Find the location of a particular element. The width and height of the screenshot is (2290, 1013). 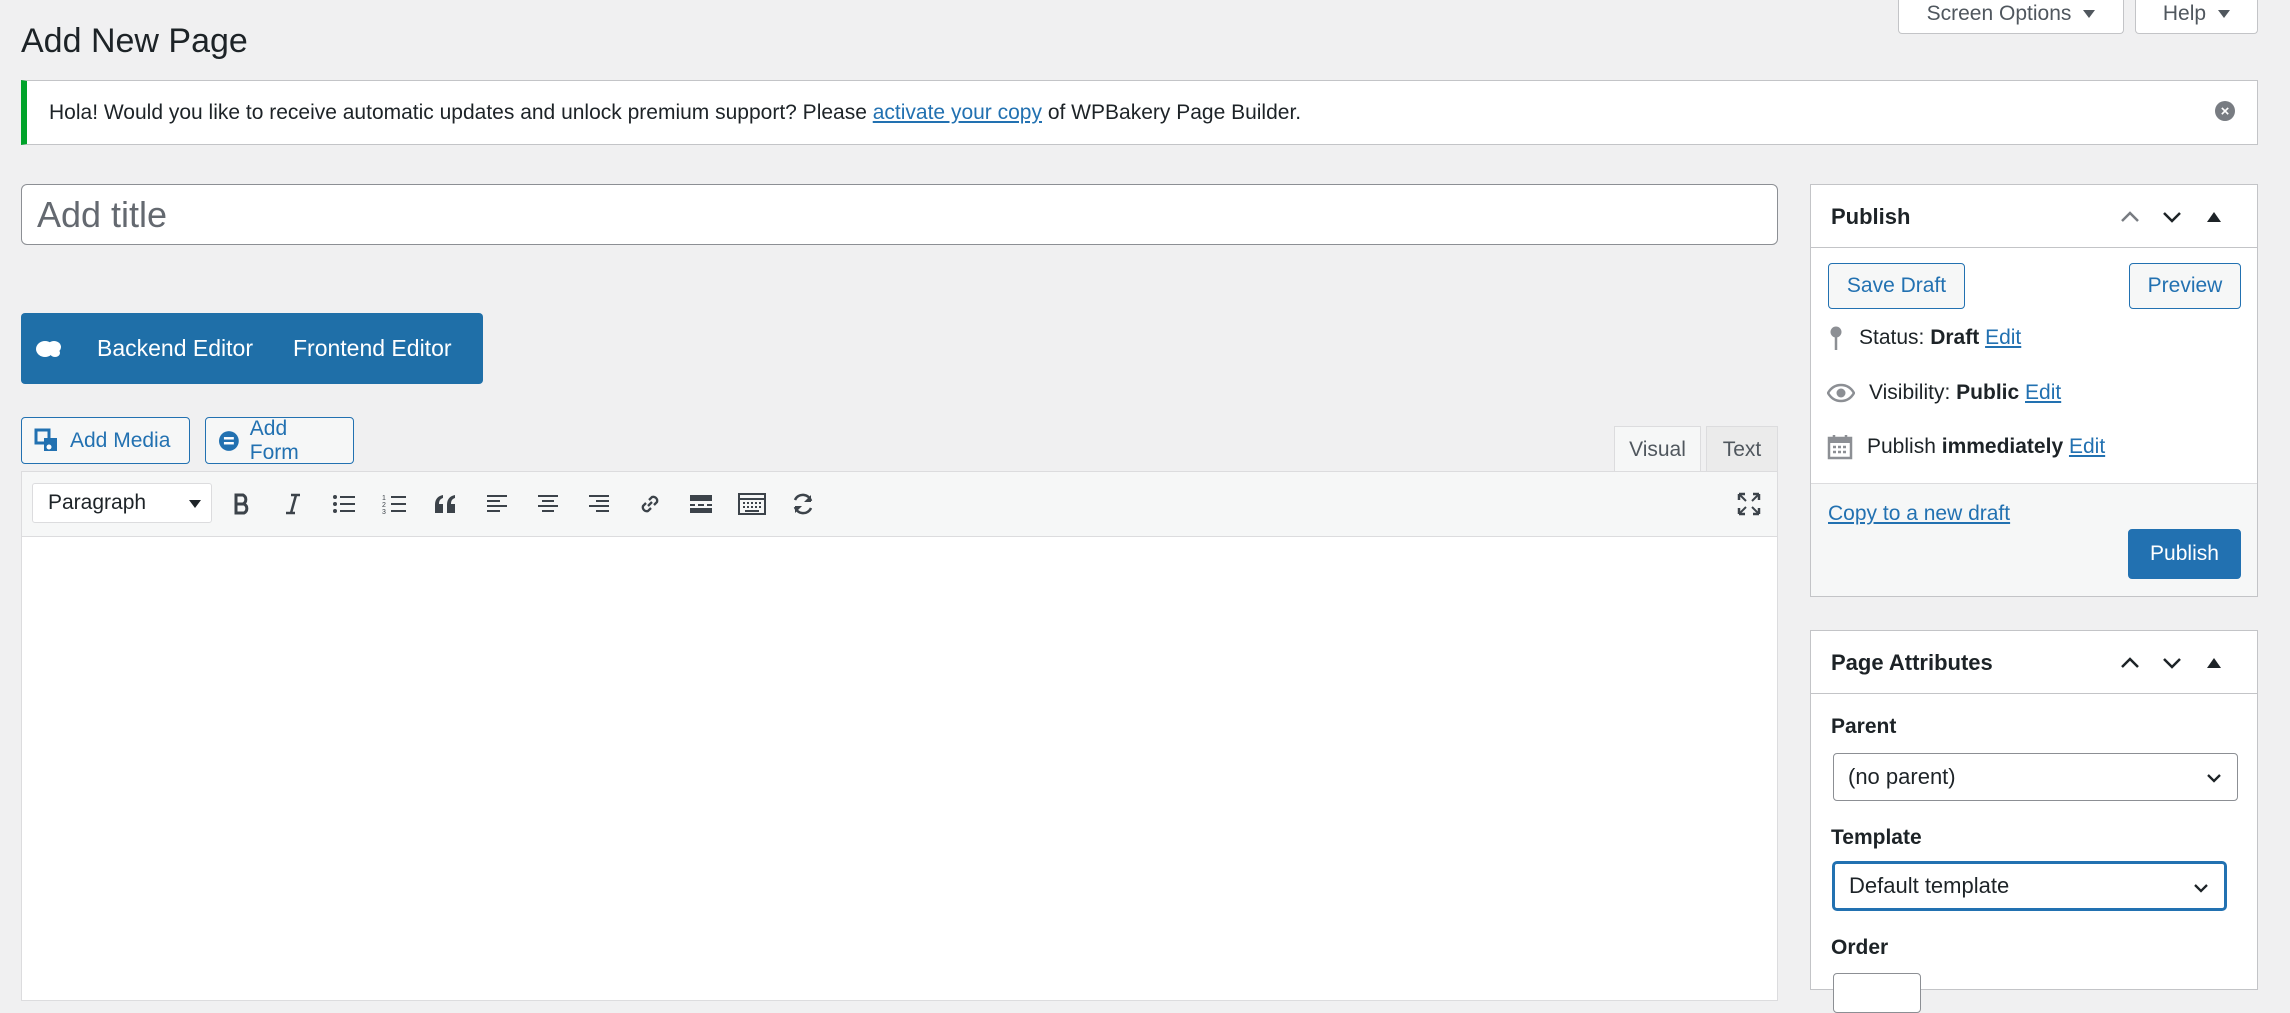

add-media-button: Add Media is located at coordinates (105, 440).